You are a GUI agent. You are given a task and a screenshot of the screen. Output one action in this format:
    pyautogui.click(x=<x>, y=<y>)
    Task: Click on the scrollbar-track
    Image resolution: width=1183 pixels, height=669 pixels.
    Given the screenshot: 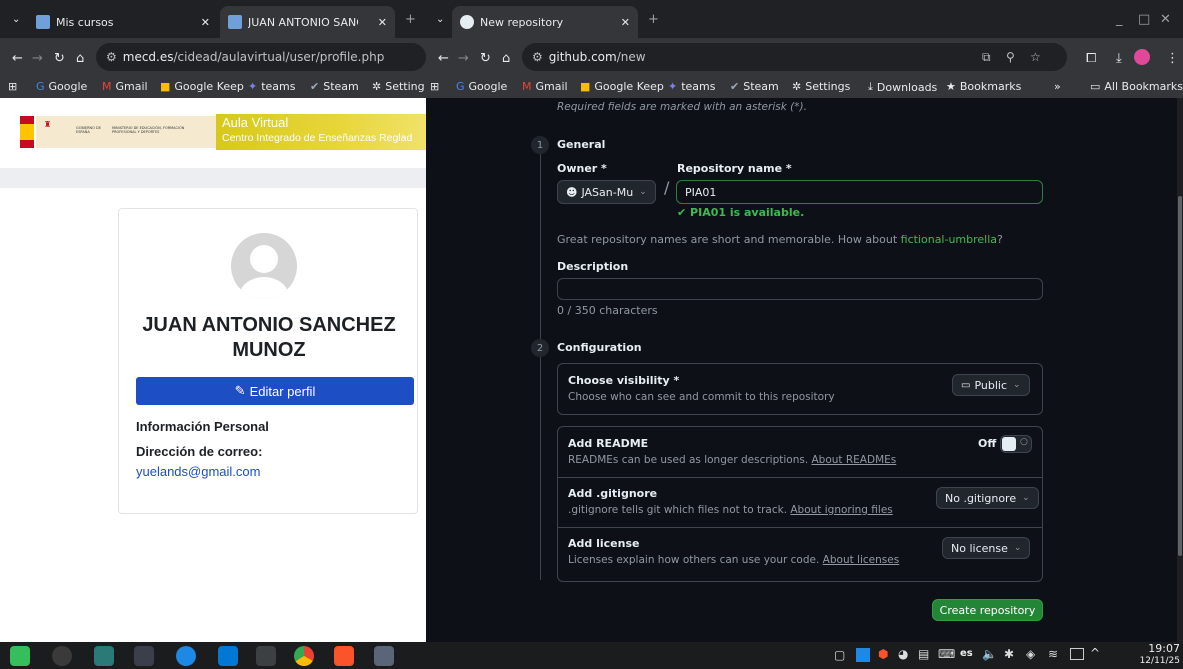 What is the action you would take?
    pyautogui.click(x=1180, y=370)
    